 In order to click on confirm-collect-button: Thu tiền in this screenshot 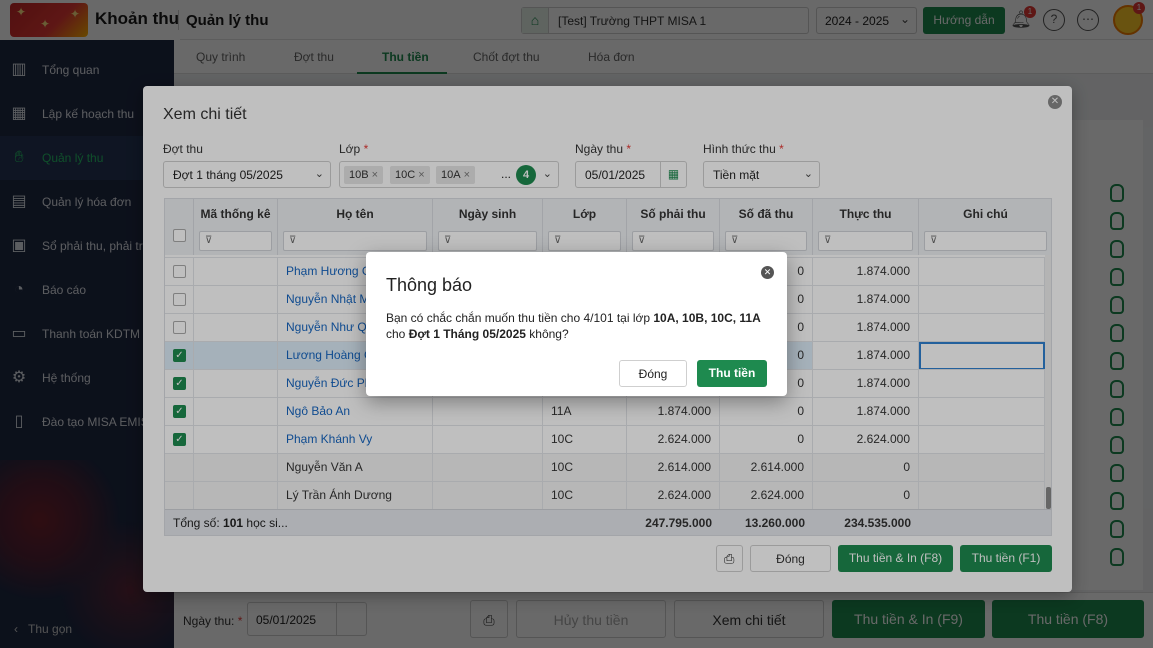, I will do `click(732, 373)`.